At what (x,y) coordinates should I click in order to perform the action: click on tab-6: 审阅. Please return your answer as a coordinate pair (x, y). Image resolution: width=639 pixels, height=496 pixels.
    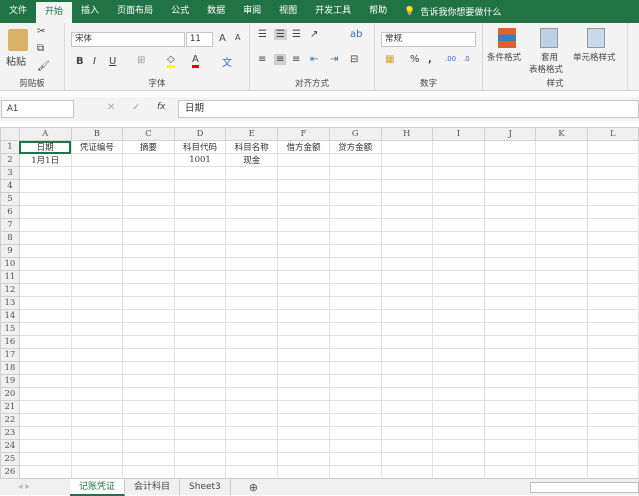
    Looking at the image, I should click on (252, 11).